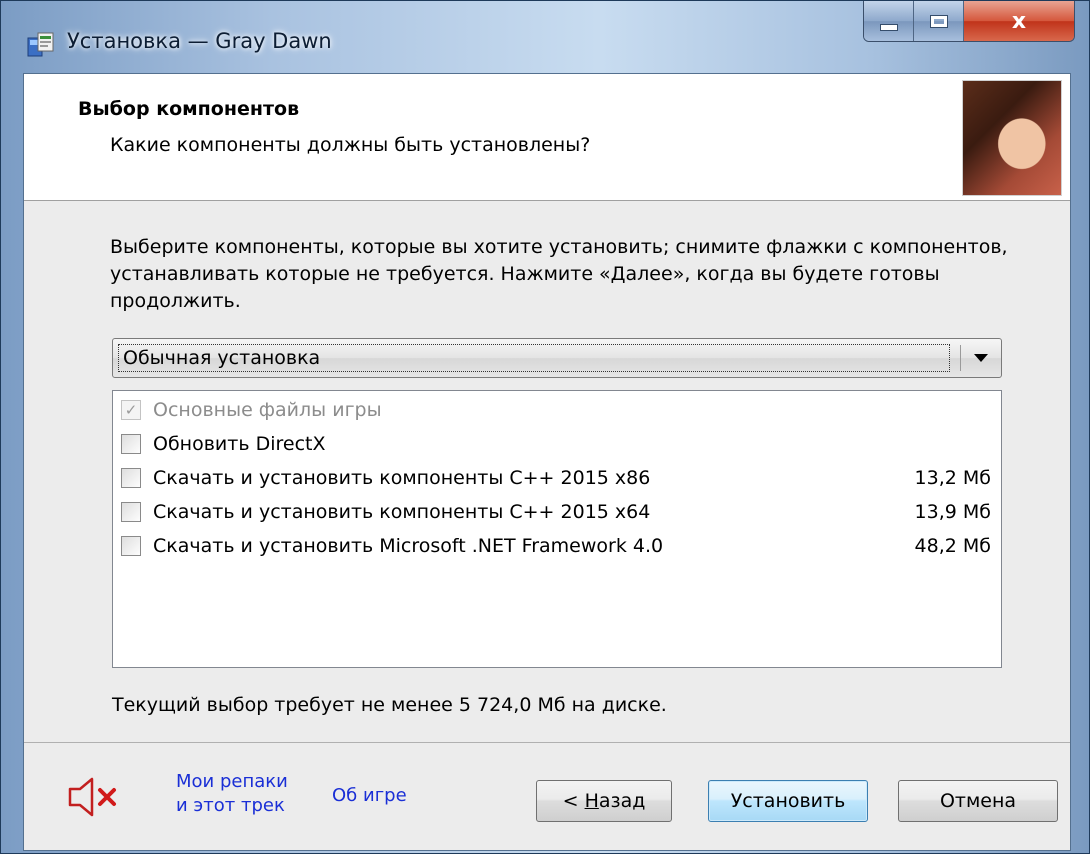 The width and height of the screenshot is (1090, 854). I want to click on link-line-1: Мои репаки, so click(232, 781).